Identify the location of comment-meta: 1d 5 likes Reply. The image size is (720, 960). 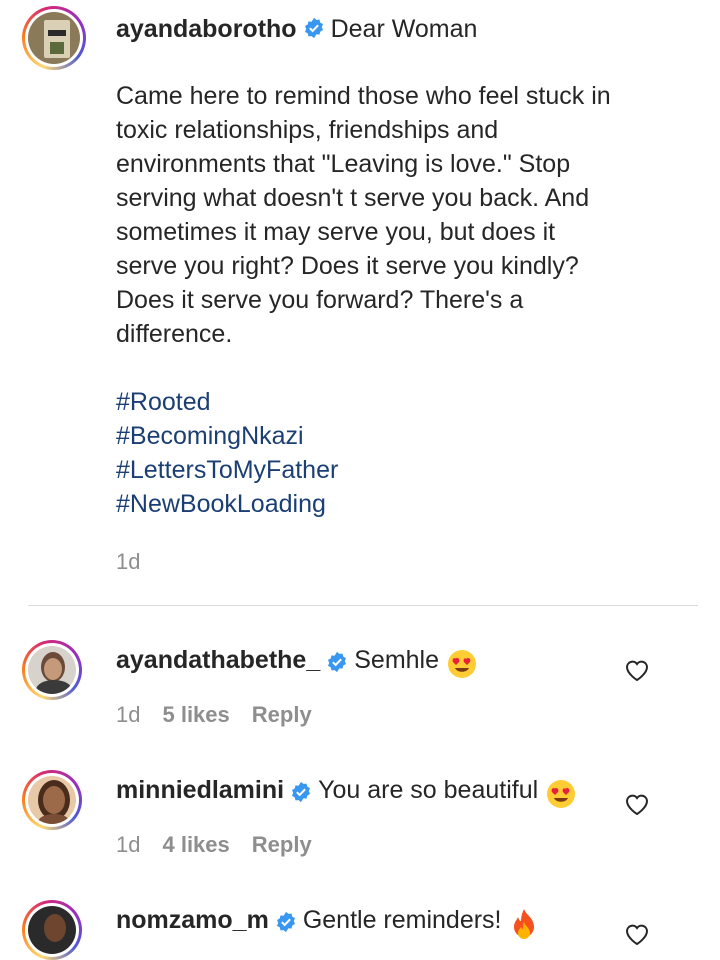
(225, 715).